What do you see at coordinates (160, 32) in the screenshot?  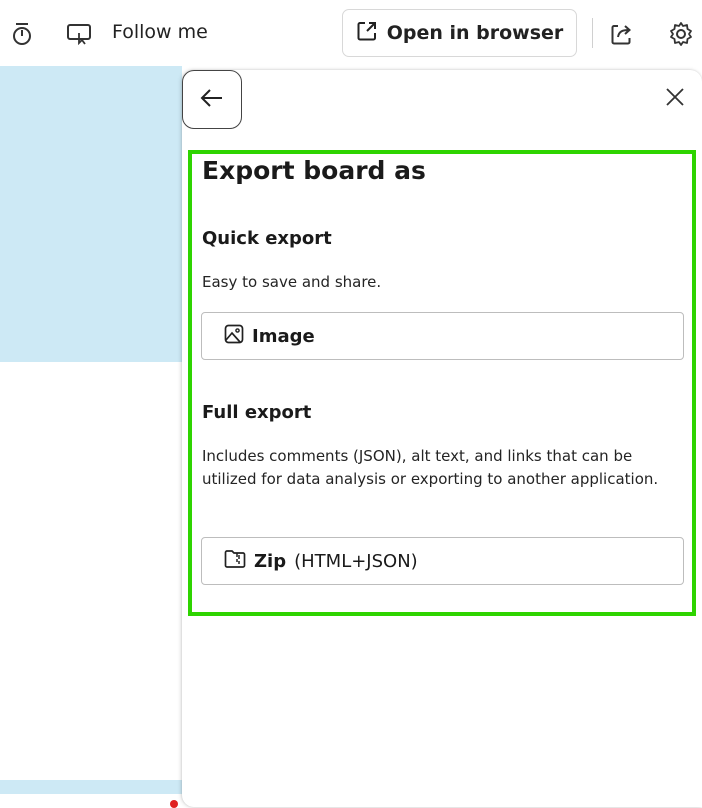 I see `follow-me-label: Follow me` at bounding box center [160, 32].